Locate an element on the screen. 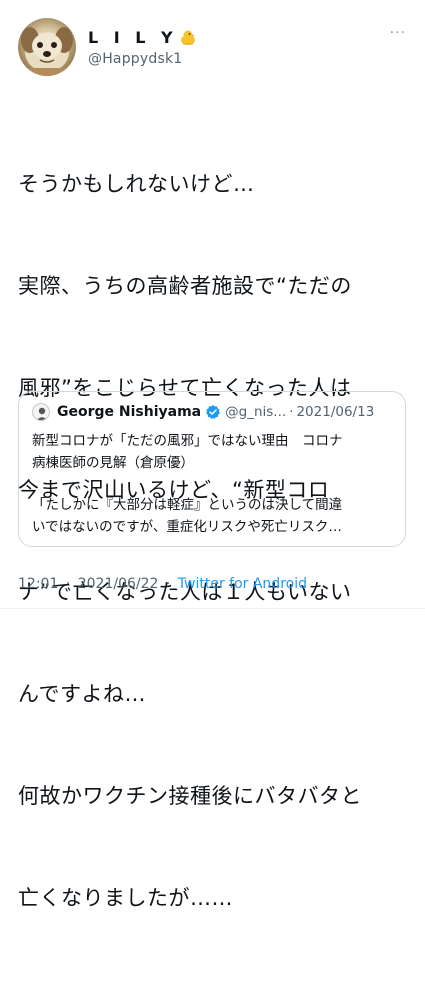 This screenshot has width=425, height=983. tweet-meta: 12:01 · 2021/06/22 · Twitter for Android is located at coordinates (162, 584).